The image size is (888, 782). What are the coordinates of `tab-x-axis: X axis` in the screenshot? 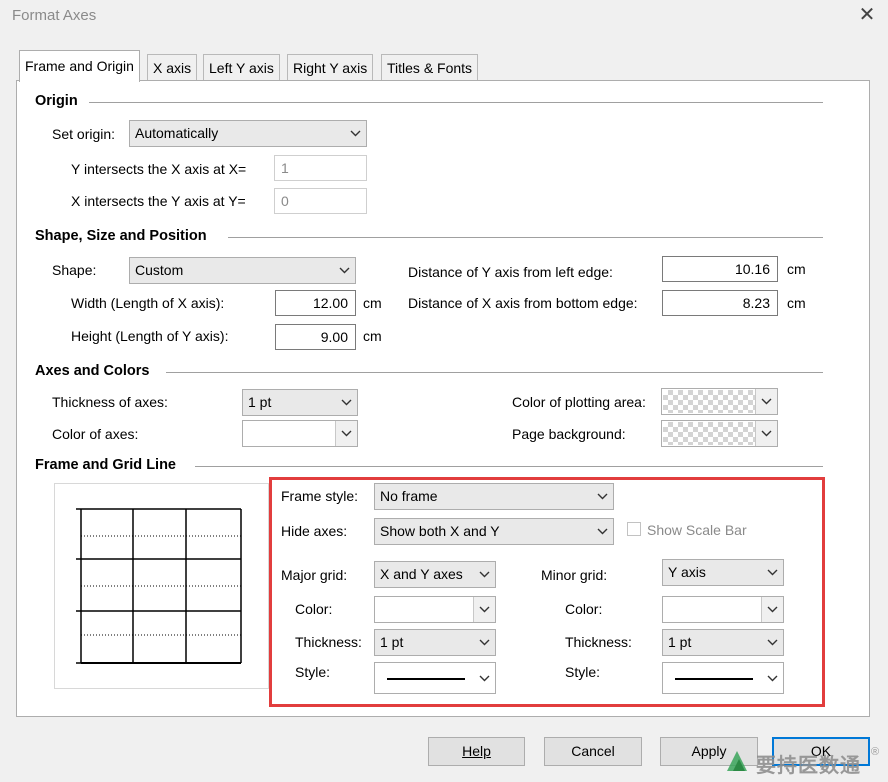 It's located at (172, 67).